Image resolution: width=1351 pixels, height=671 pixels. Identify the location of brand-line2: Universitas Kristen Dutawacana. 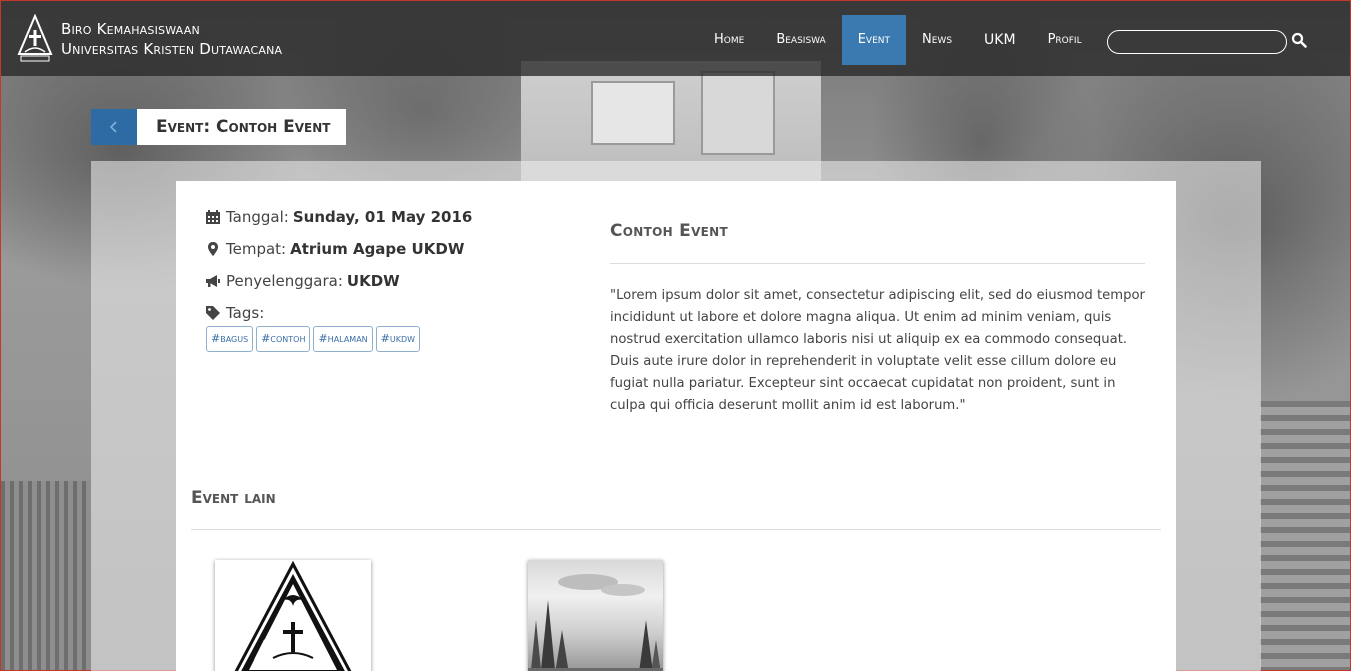
(172, 48).